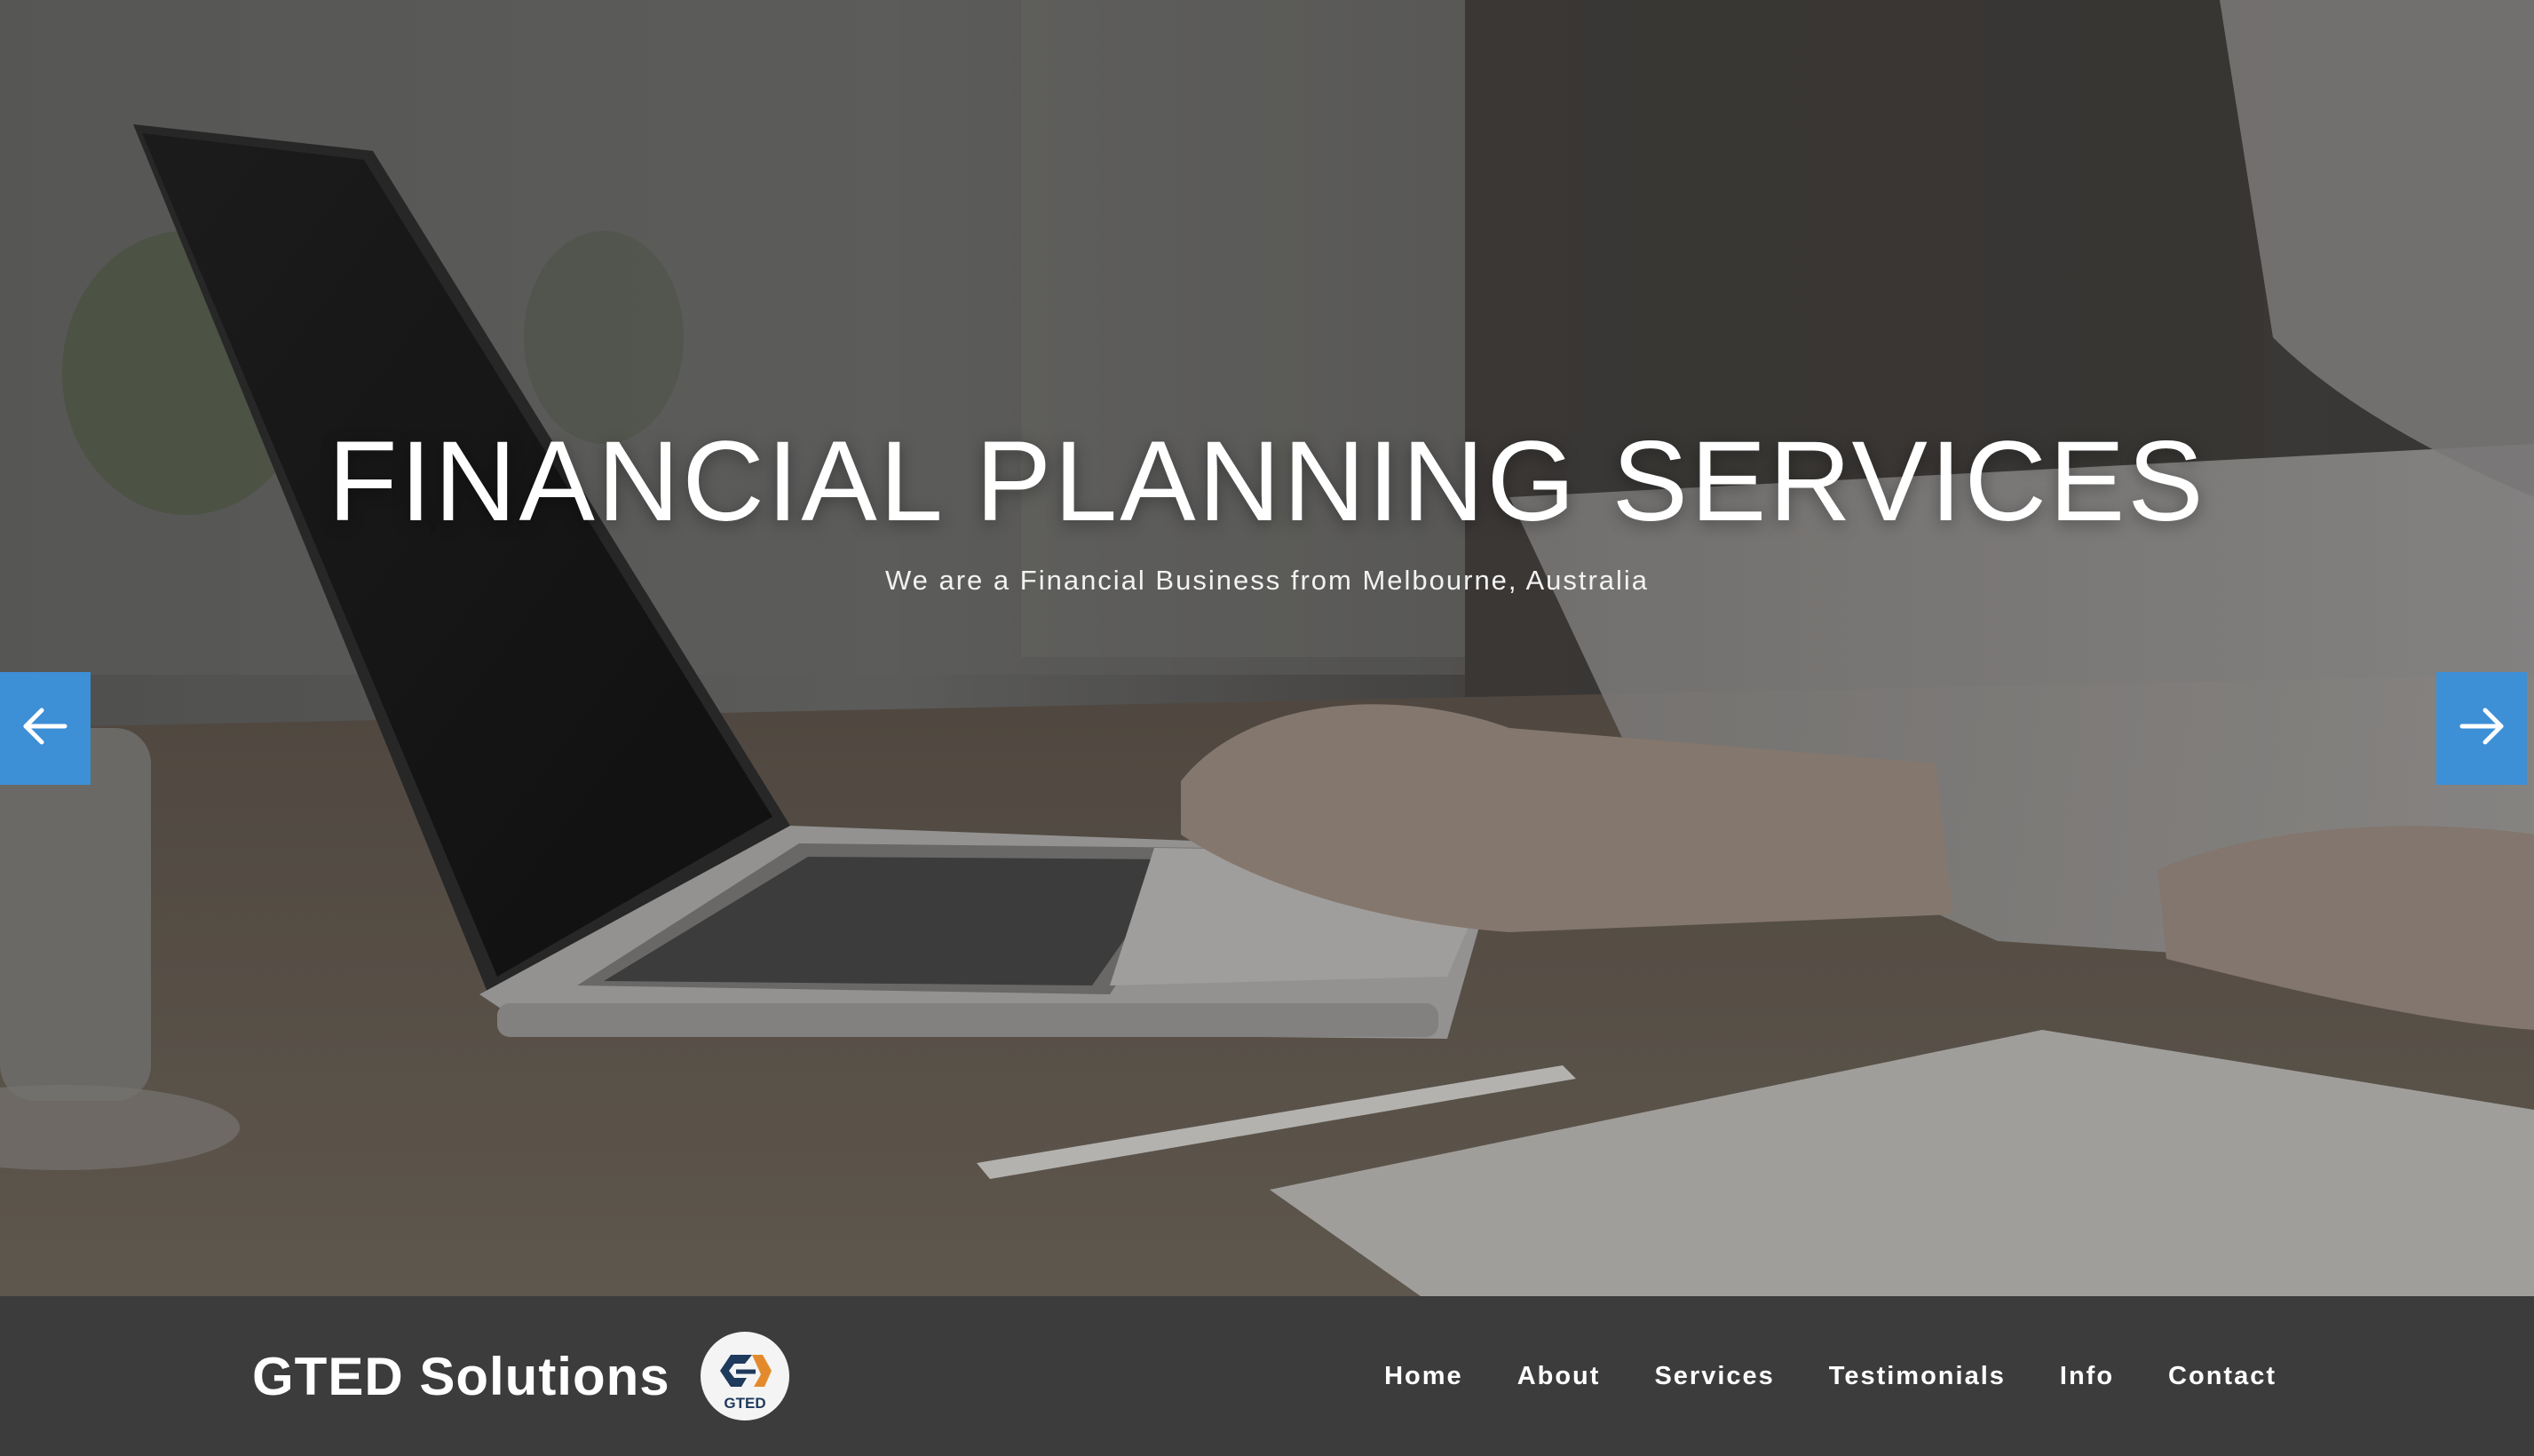  Describe the element at coordinates (461, 1376) in the screenshot. I see `brand-name: GTED Solutions` at that location.